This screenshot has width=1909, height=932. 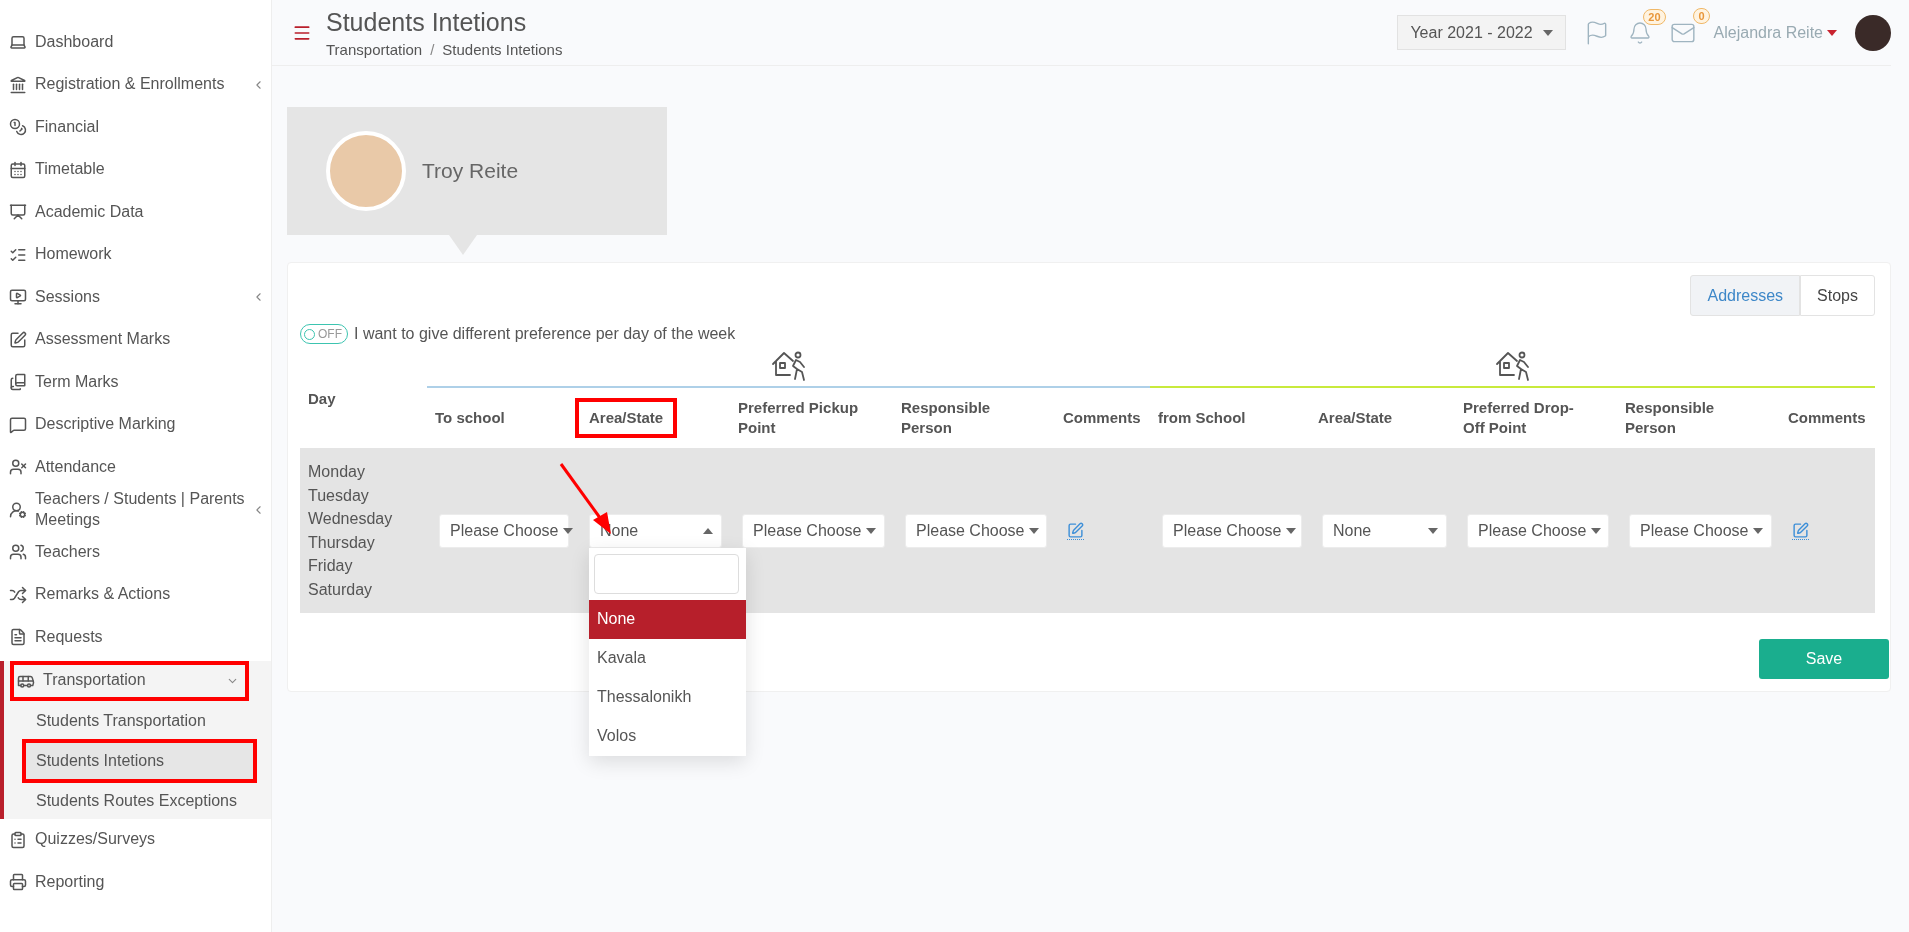 I want to click on column-header: from School, so click(x=1202, y=417).